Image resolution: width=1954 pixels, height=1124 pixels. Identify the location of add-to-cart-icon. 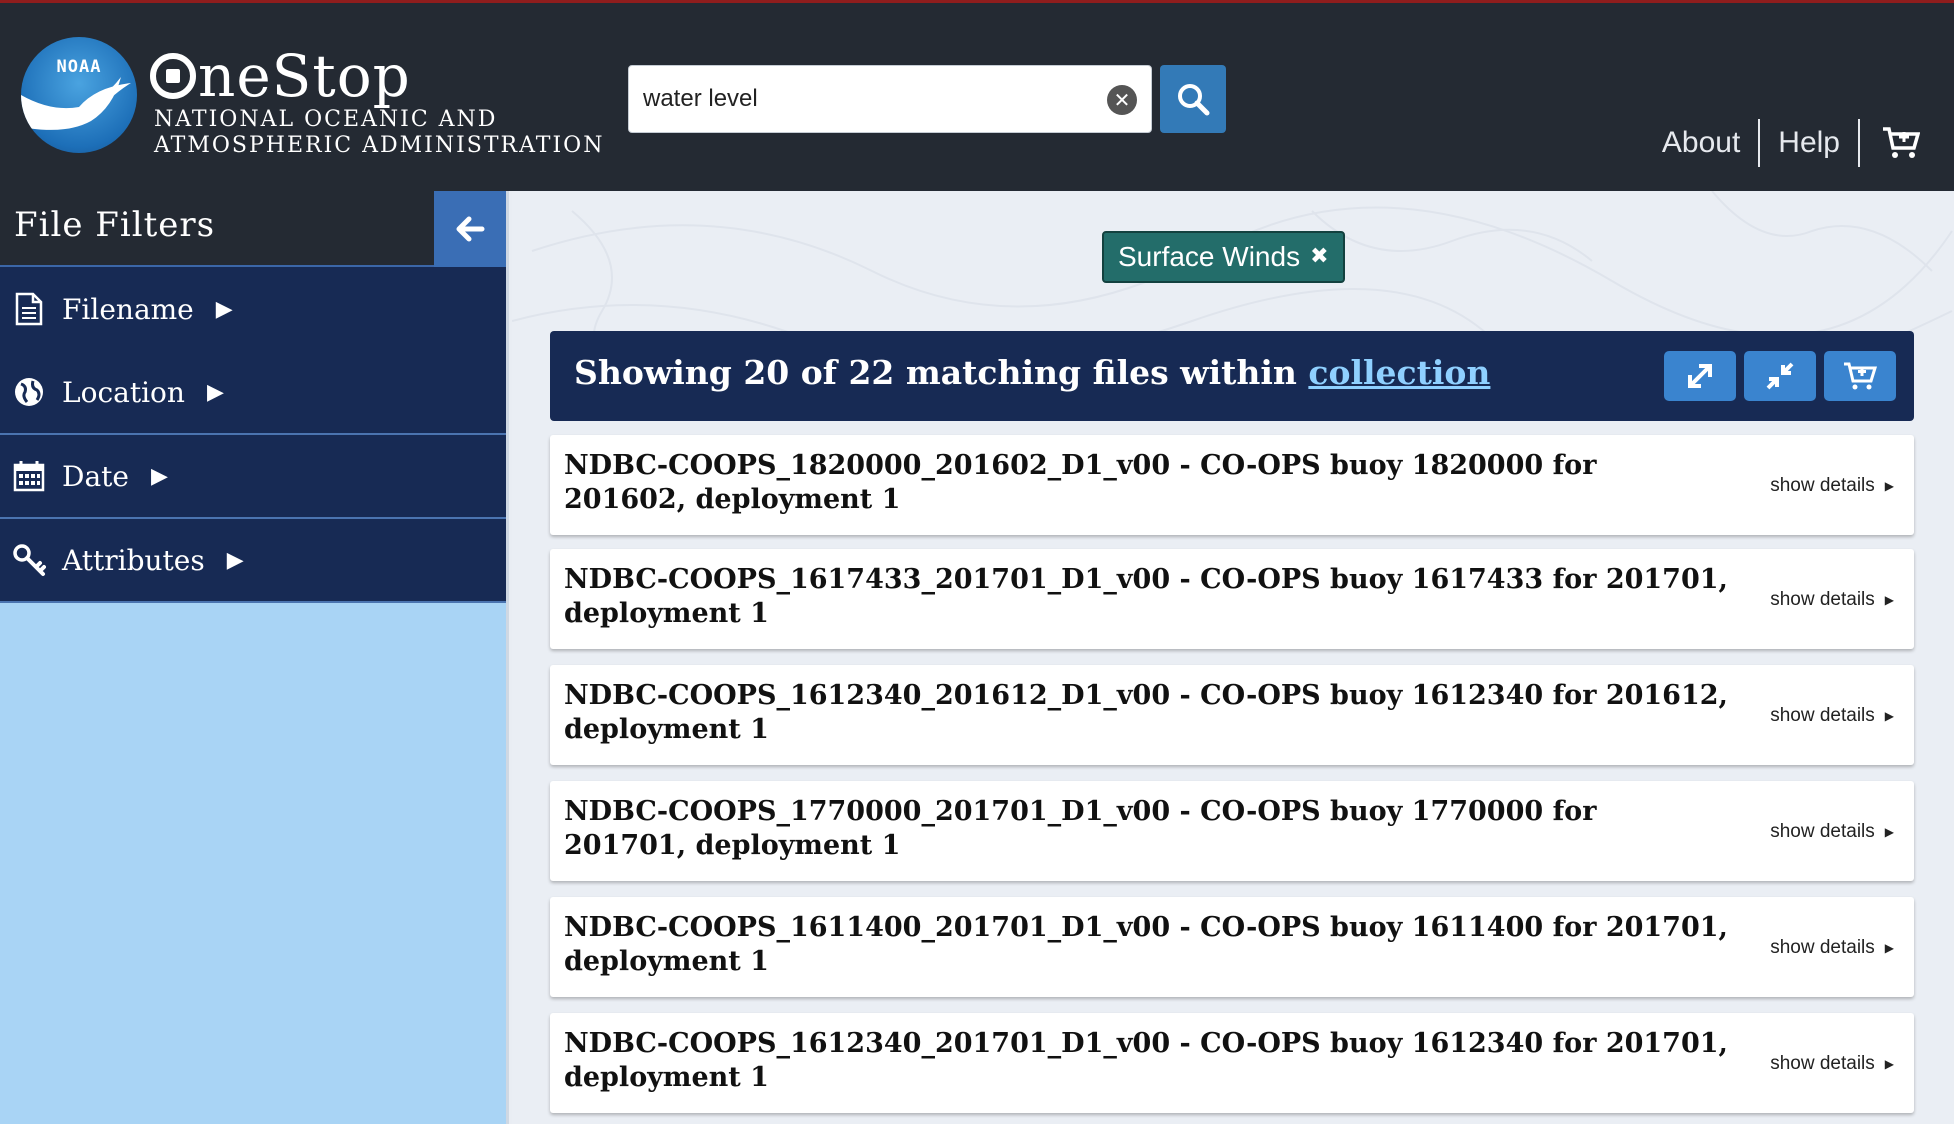
(1860, 376).